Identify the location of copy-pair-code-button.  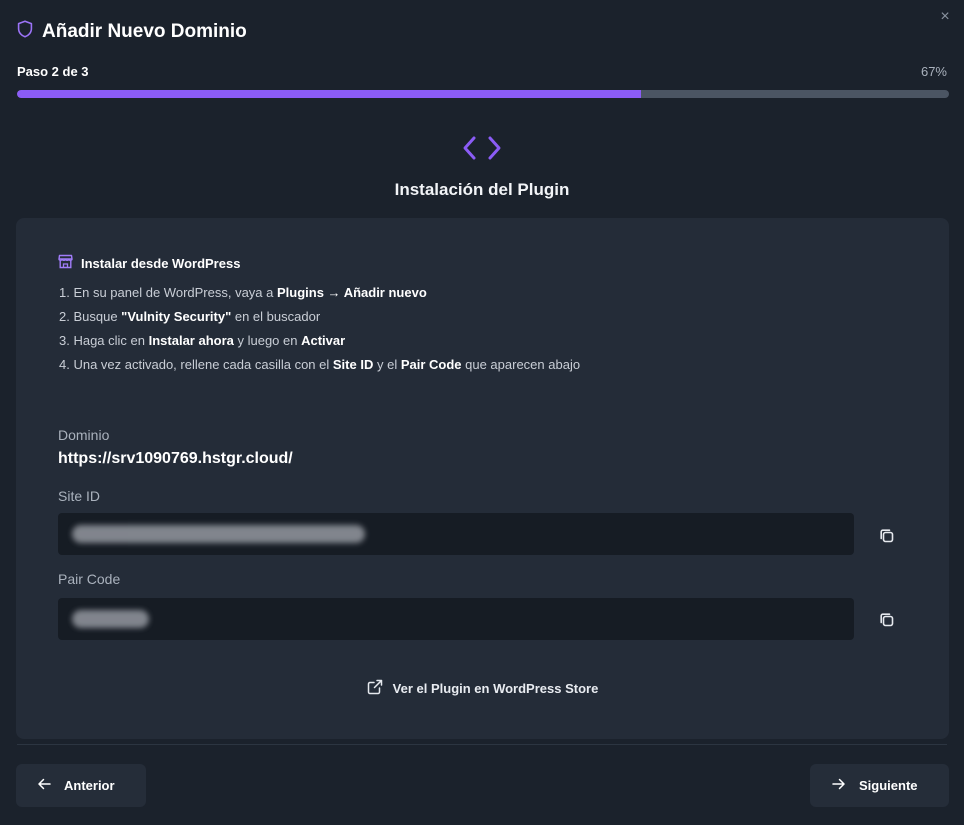
(887, 620).